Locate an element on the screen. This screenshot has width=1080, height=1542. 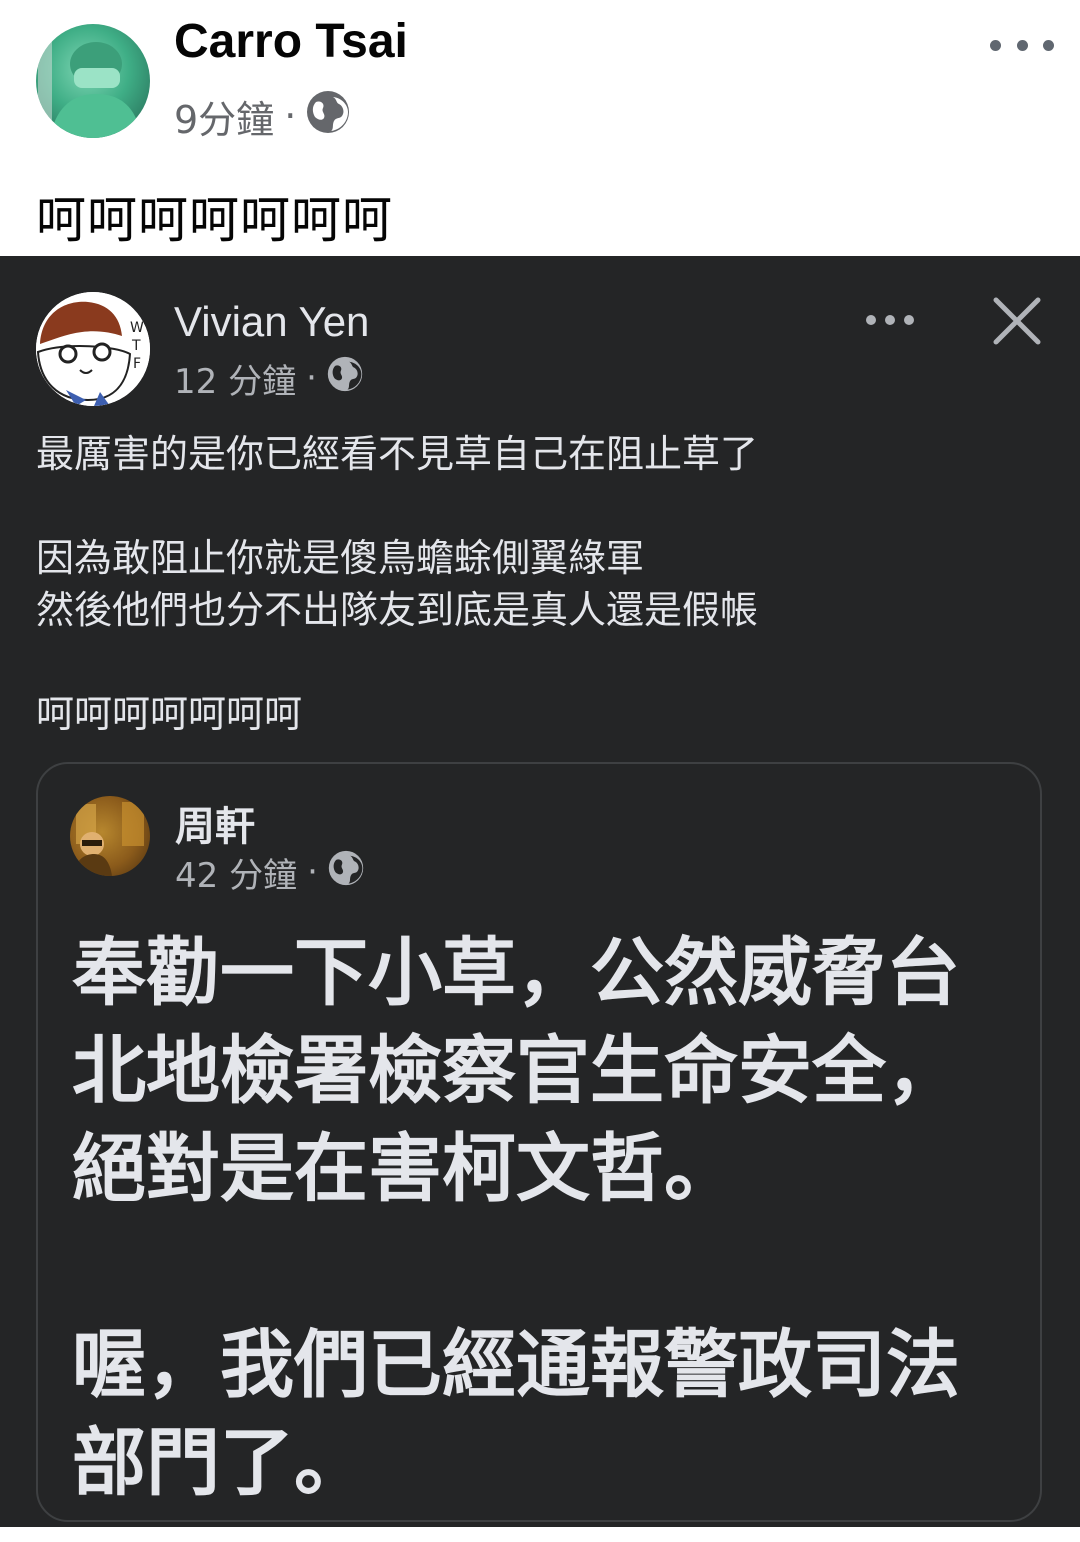
text-line: 絕對是在害柯文哲。 is located at coordinates (405, 1169).